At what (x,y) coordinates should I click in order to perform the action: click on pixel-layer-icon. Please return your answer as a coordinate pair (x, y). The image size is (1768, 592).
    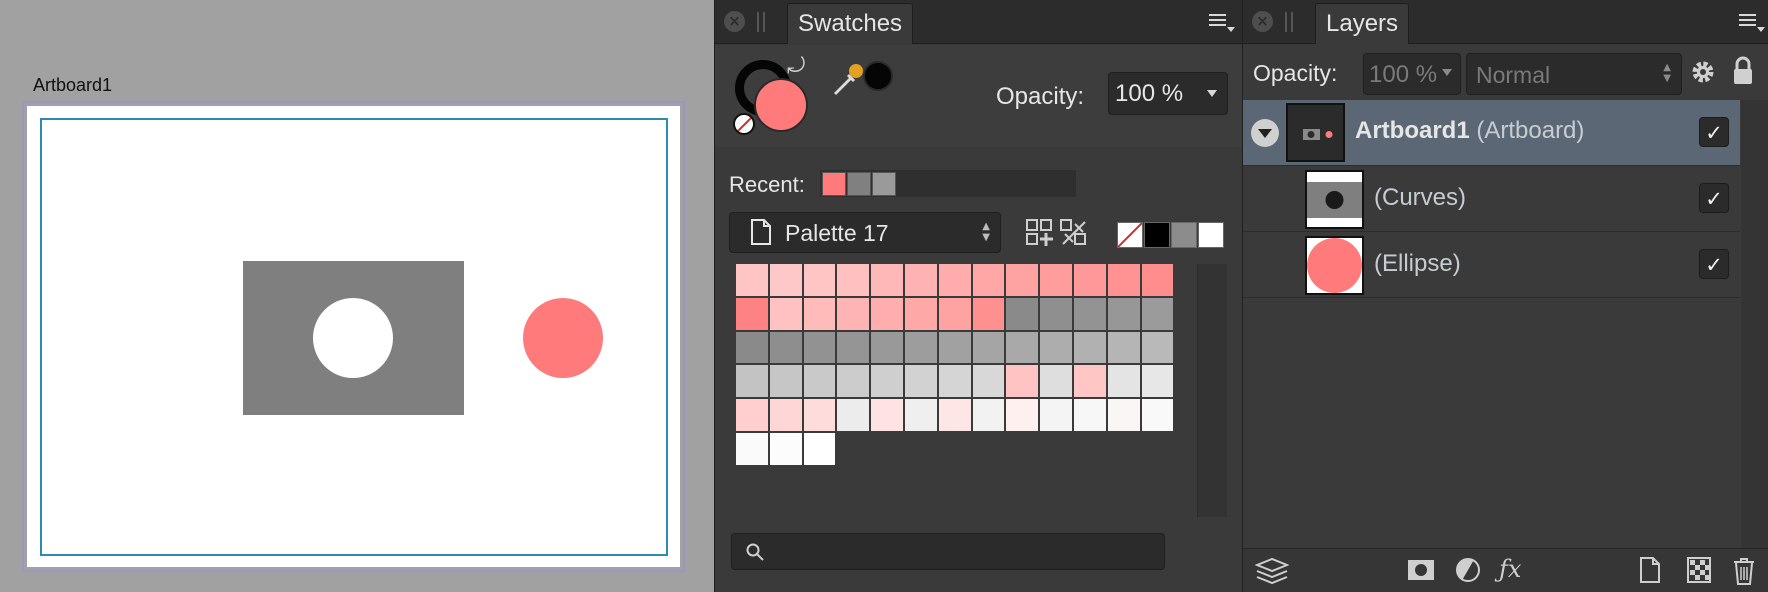
    Looking at the image, I should click on (1699, 570).